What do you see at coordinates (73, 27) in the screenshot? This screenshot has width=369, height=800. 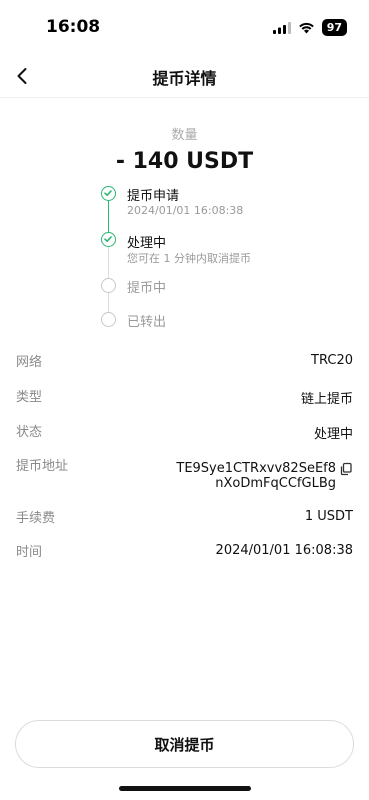 I see `status-time: 16:08` at bounding box center [73, 27].